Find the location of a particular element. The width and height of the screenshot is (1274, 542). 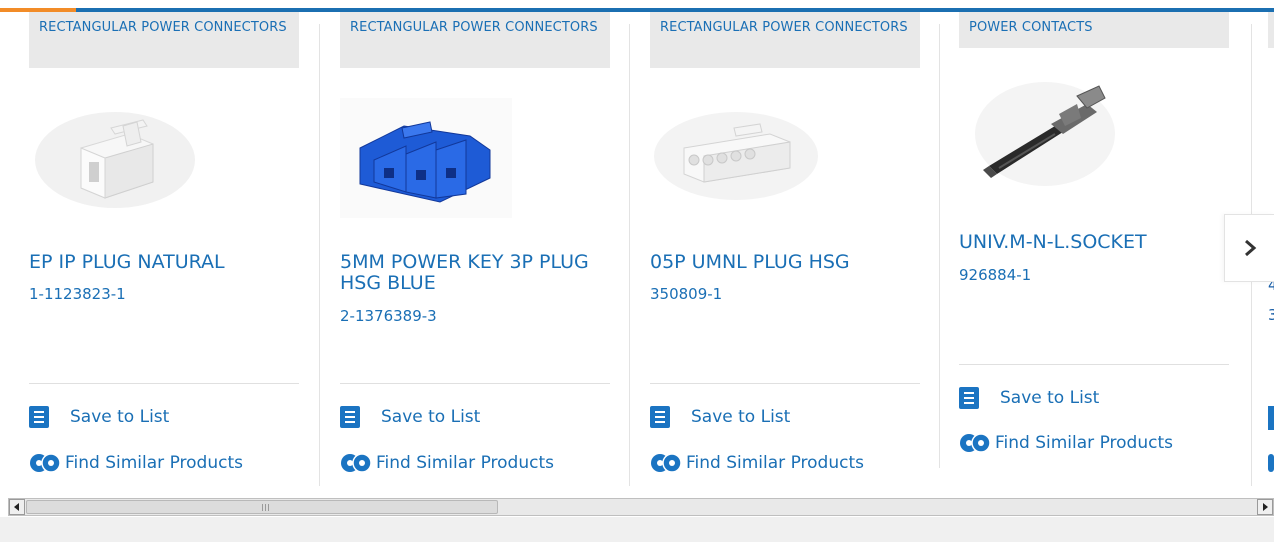

arrow-left-icon is located at coordinates (16, 507).